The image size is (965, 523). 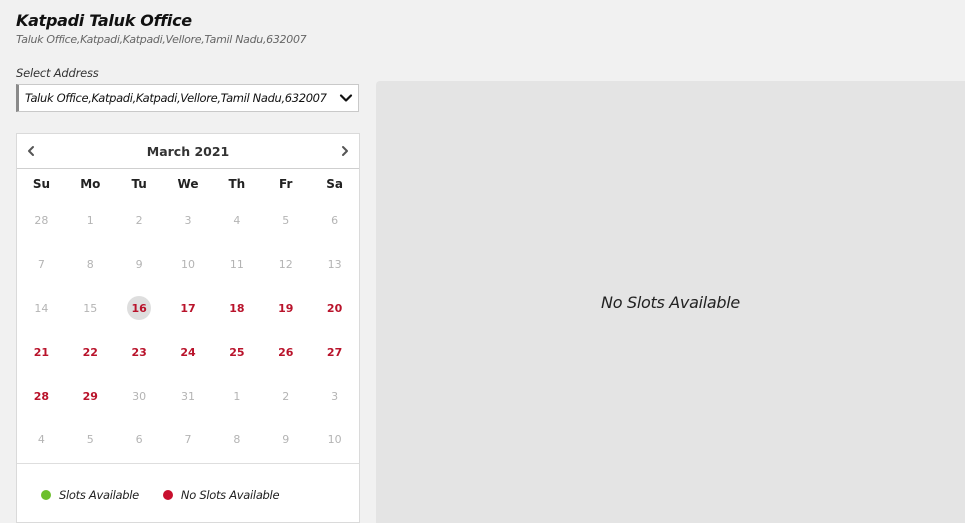 I want to click on day-number: 30, so click(x=139, y=396).